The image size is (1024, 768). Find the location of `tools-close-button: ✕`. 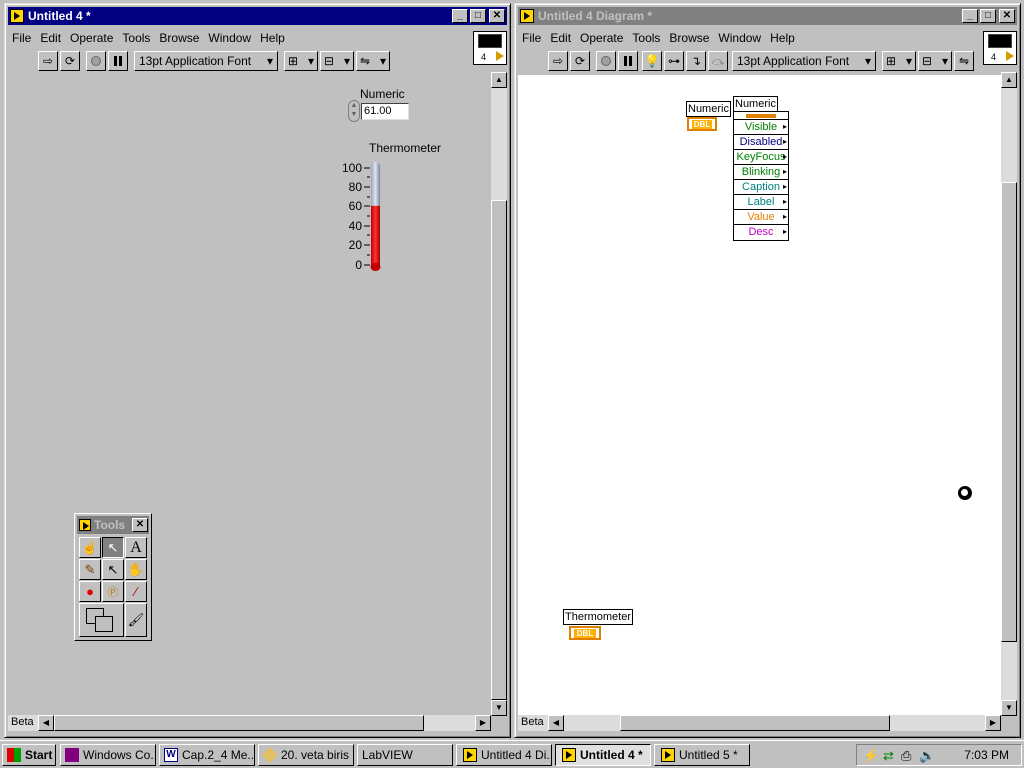

tools-close-button: ✕ is located at coordinates (140, 525).